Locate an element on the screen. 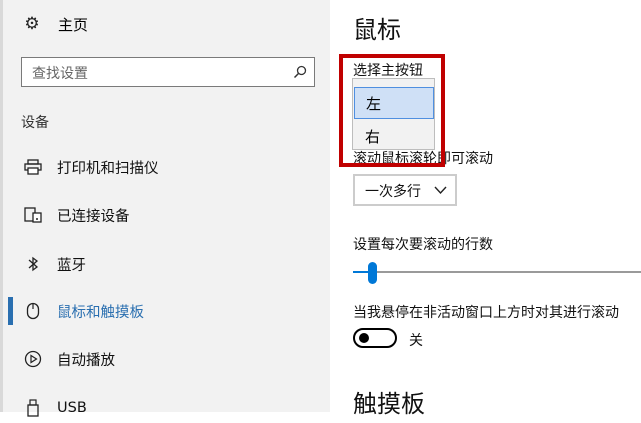 Image resolution: width=641 pixels, height=423 pixels. sidebar-item-usb: USB is located at coordinates (54, 408).